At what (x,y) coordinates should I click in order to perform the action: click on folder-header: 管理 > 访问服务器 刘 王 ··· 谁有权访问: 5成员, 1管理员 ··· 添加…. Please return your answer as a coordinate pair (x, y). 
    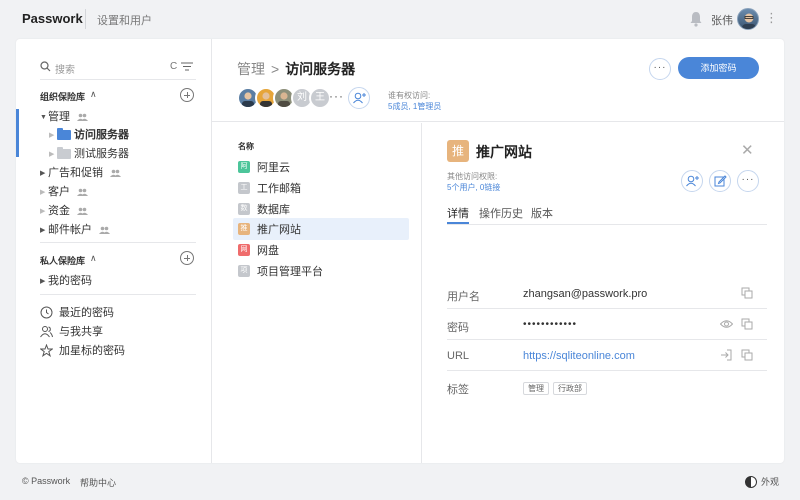
    Looking at the image, I should click on (498, 80).